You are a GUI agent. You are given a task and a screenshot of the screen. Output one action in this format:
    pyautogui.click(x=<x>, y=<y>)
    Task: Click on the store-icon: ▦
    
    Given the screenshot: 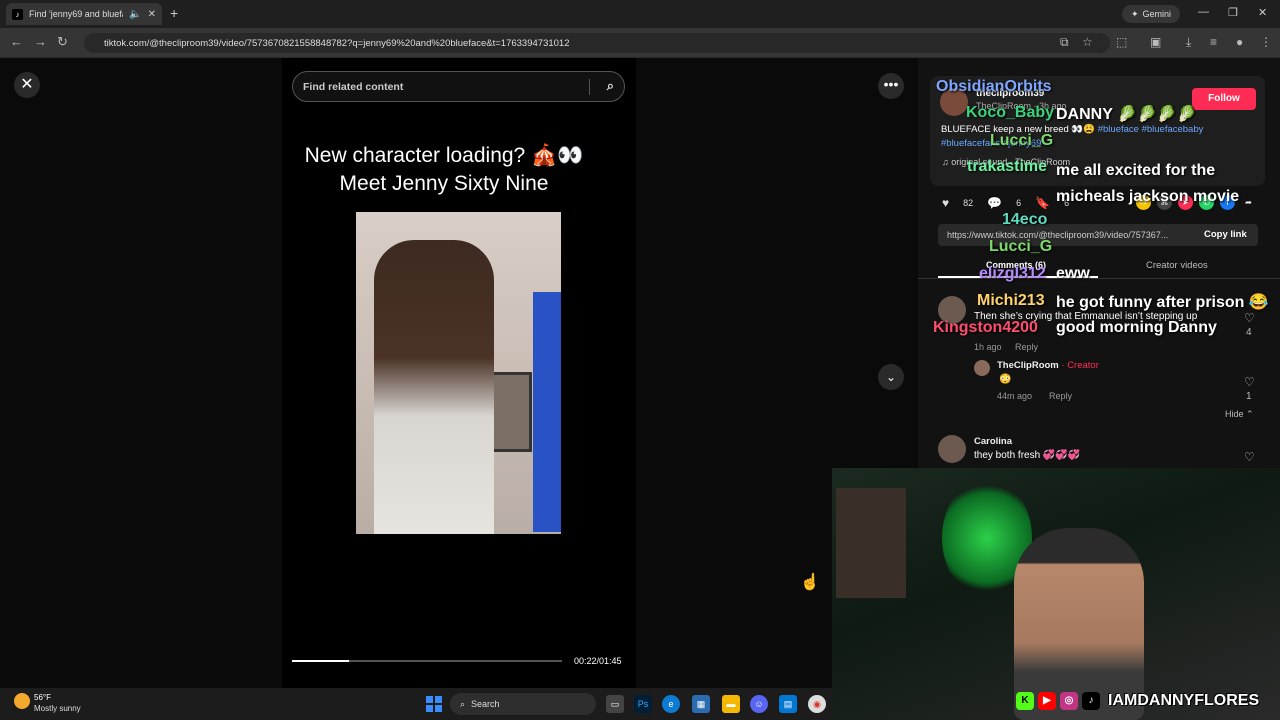 What is the action you would take?
    pyautogui.click(x=701, y=704)
    